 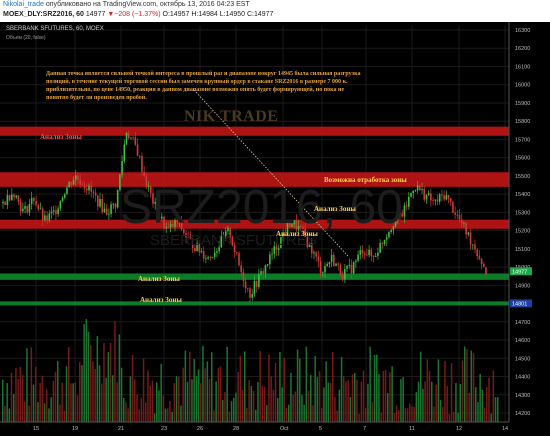 I want to click on time-tick-label: 15, so click(x=36, y=429).